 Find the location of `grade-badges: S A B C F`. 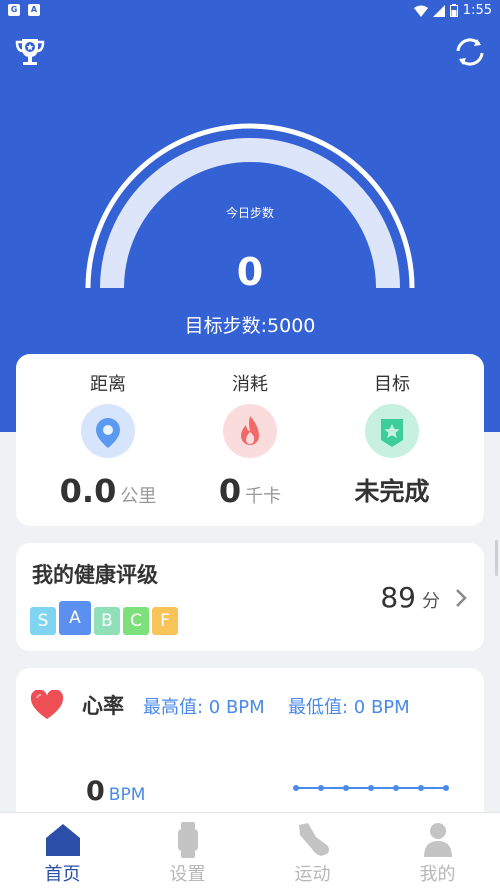

grade-badges: S A B C F is located at coordinates (104, 618).